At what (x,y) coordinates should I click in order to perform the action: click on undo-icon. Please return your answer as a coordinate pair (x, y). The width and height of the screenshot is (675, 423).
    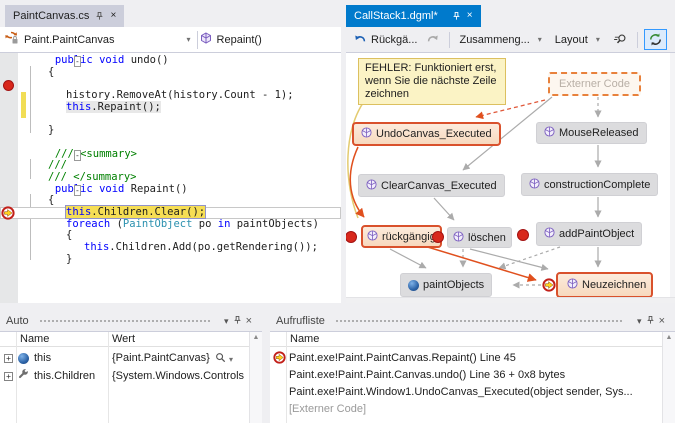
    Looking at the image, I should click on (360, 40).